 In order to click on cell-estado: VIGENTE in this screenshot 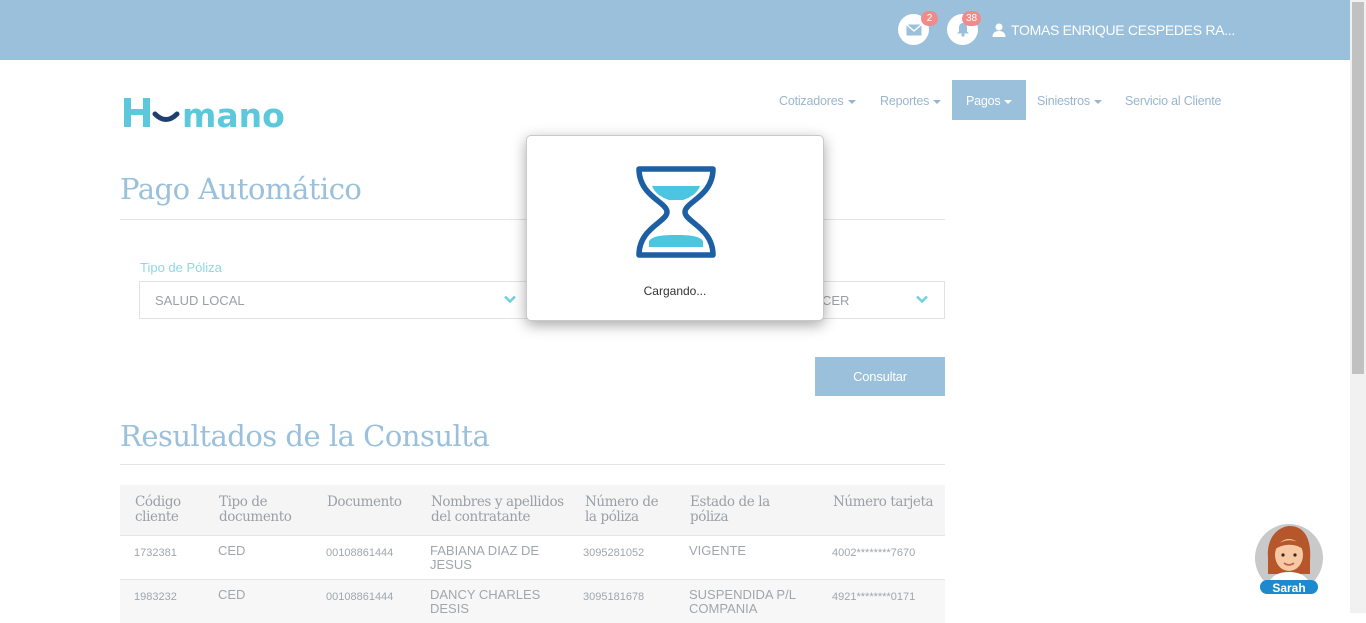, I will do `click(718, 550)`.